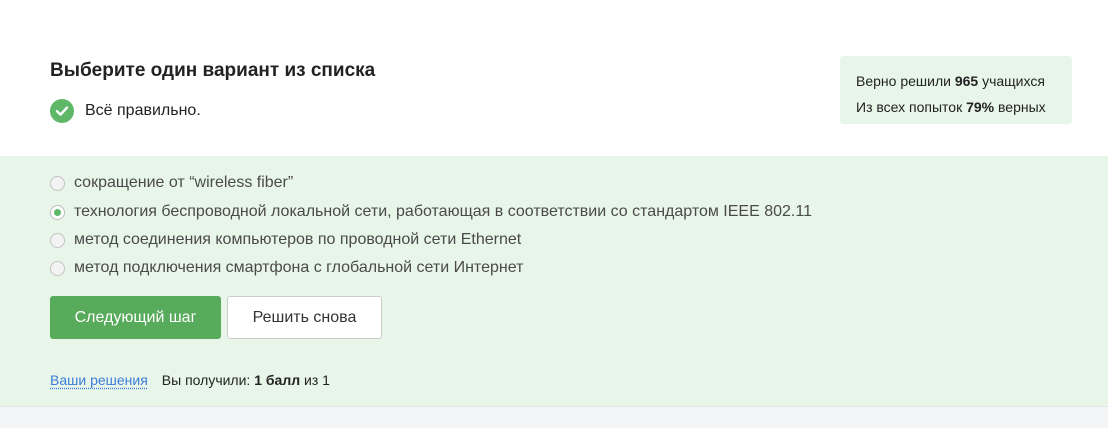 The image size is (1108, 428). I want to click on submission-footer: Ваши решения Вы получили: 1 балл из 1, so click(190, 380).